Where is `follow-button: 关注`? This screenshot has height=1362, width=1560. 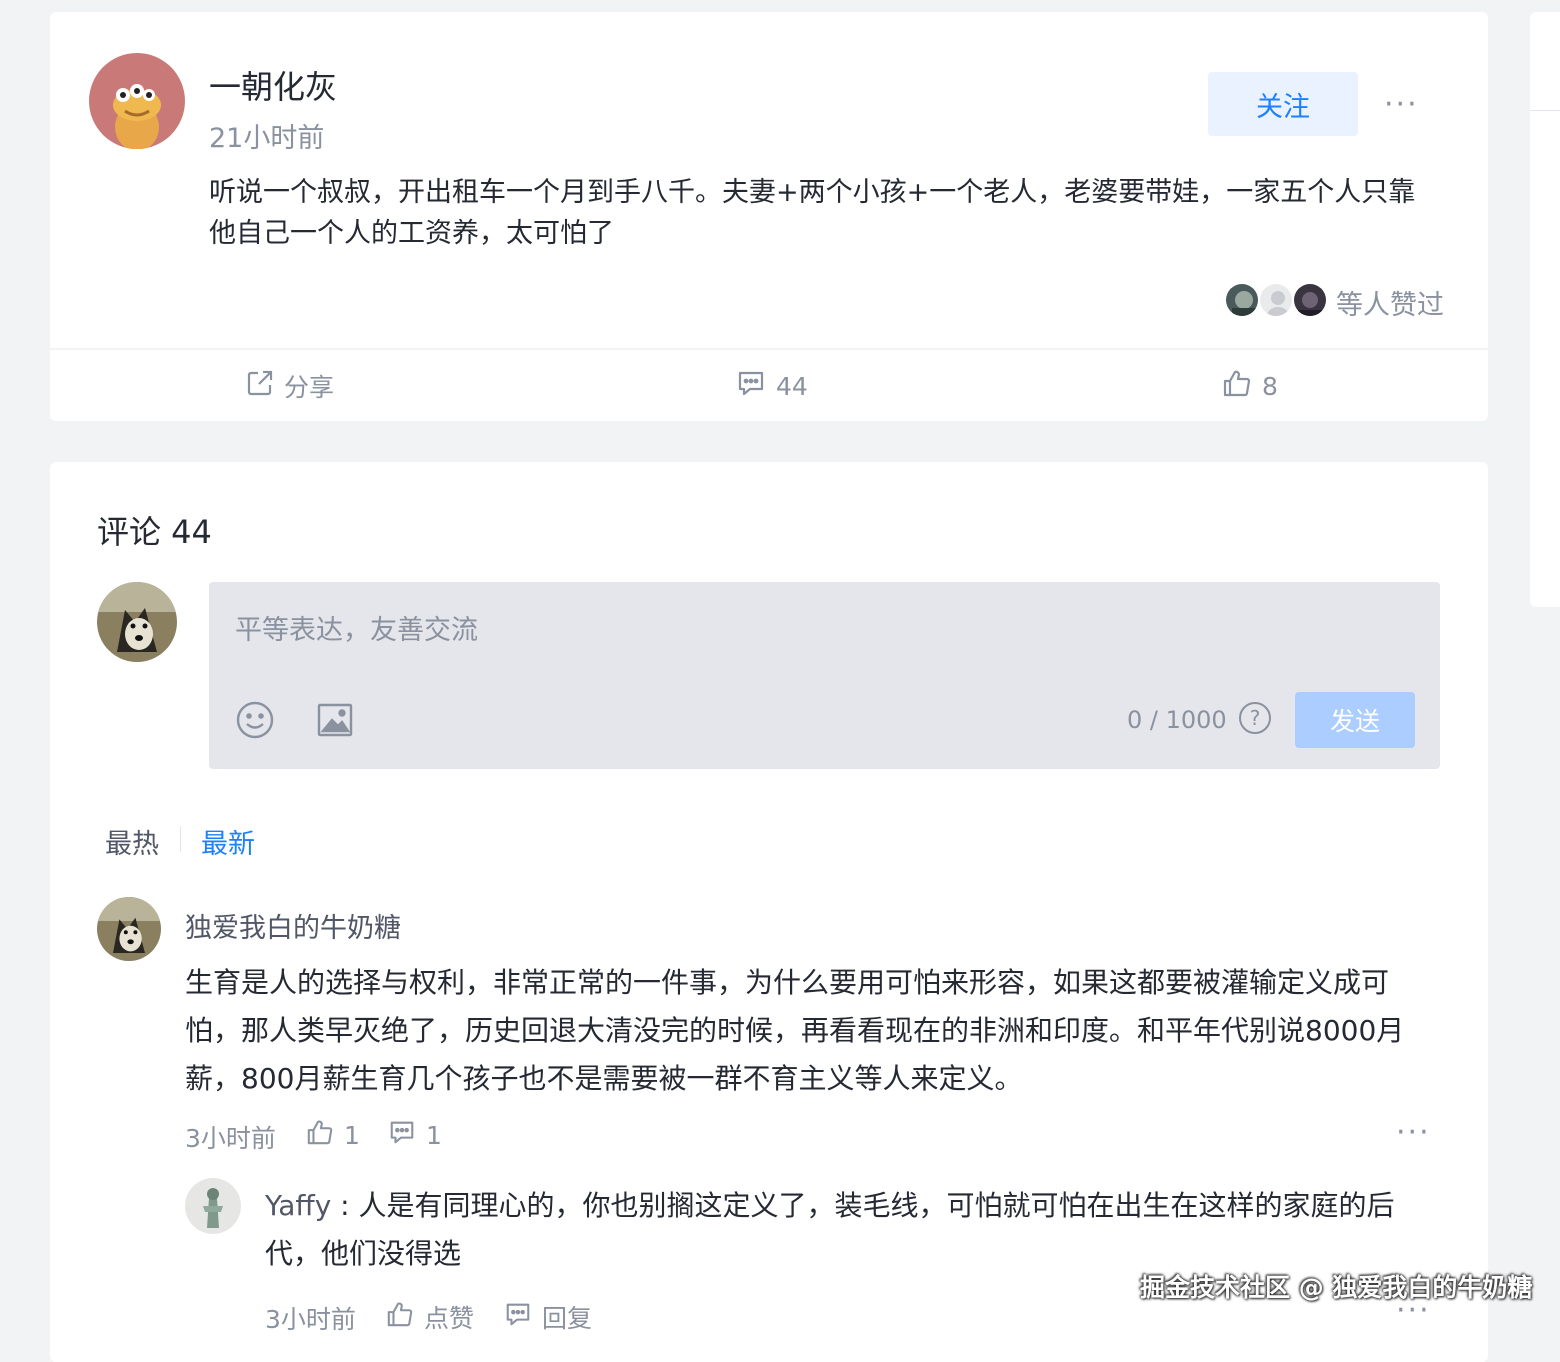 follow-button: 关注 is located at coordinates (1283, 104).